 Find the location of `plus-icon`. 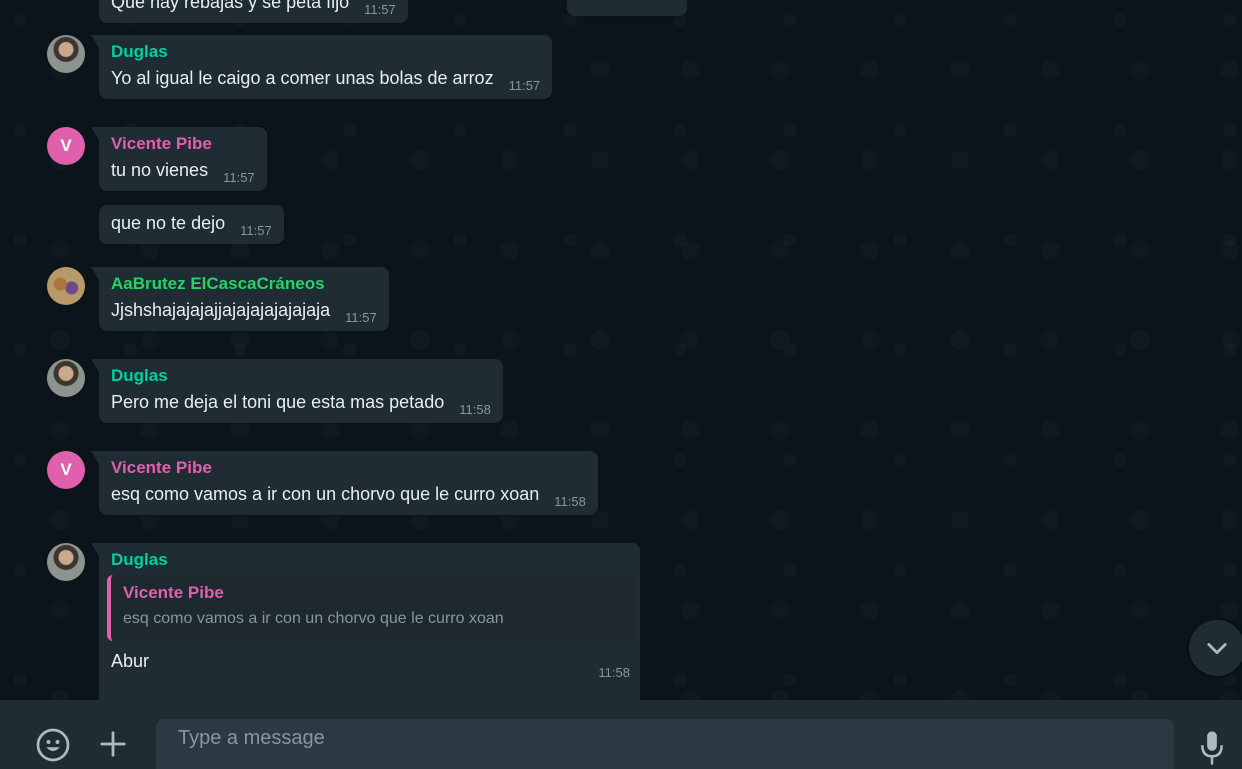

plus-icon is located at coordinates (113, 744).